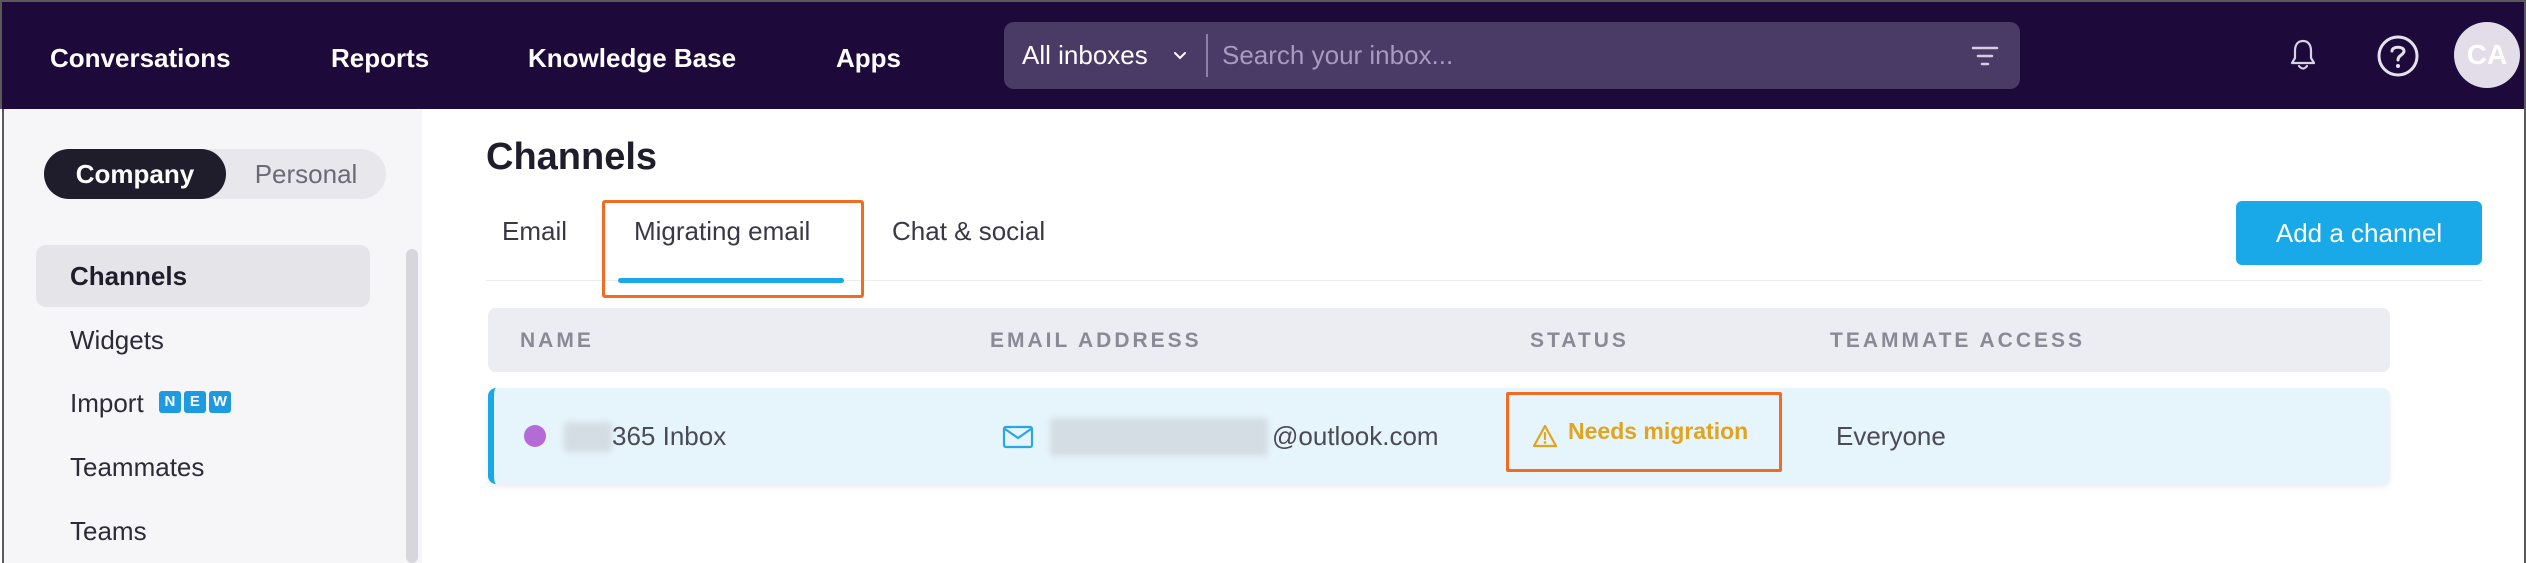  I want to click on inbox-selector: All inboxes, so click(1104, 55).